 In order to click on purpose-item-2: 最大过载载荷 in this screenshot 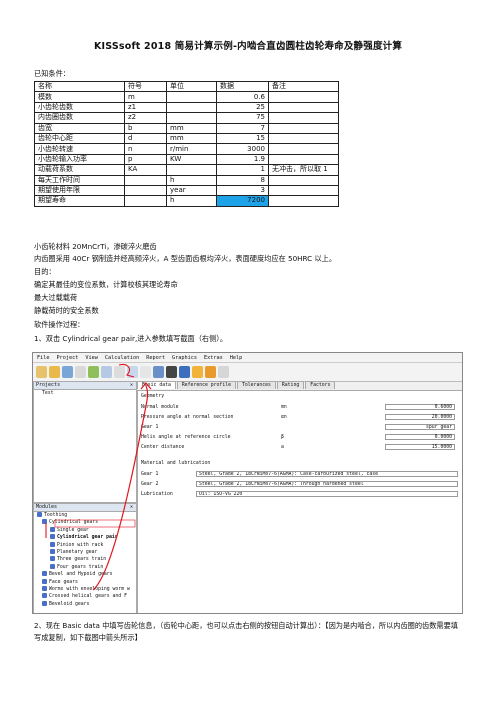, I will do `click(56, 297)`.